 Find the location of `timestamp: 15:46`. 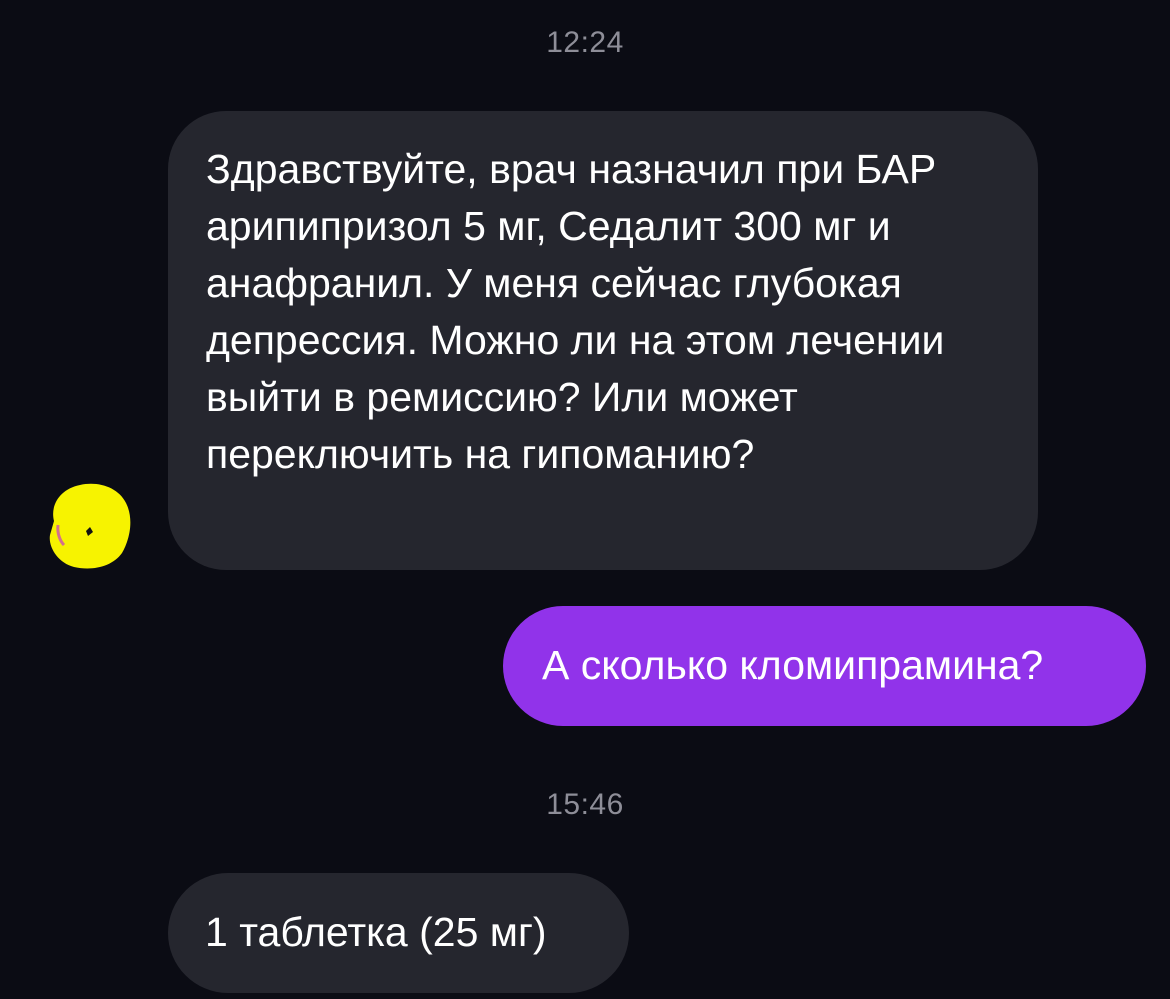

timestamp: 15:46 is located at coordinates (585, 804).